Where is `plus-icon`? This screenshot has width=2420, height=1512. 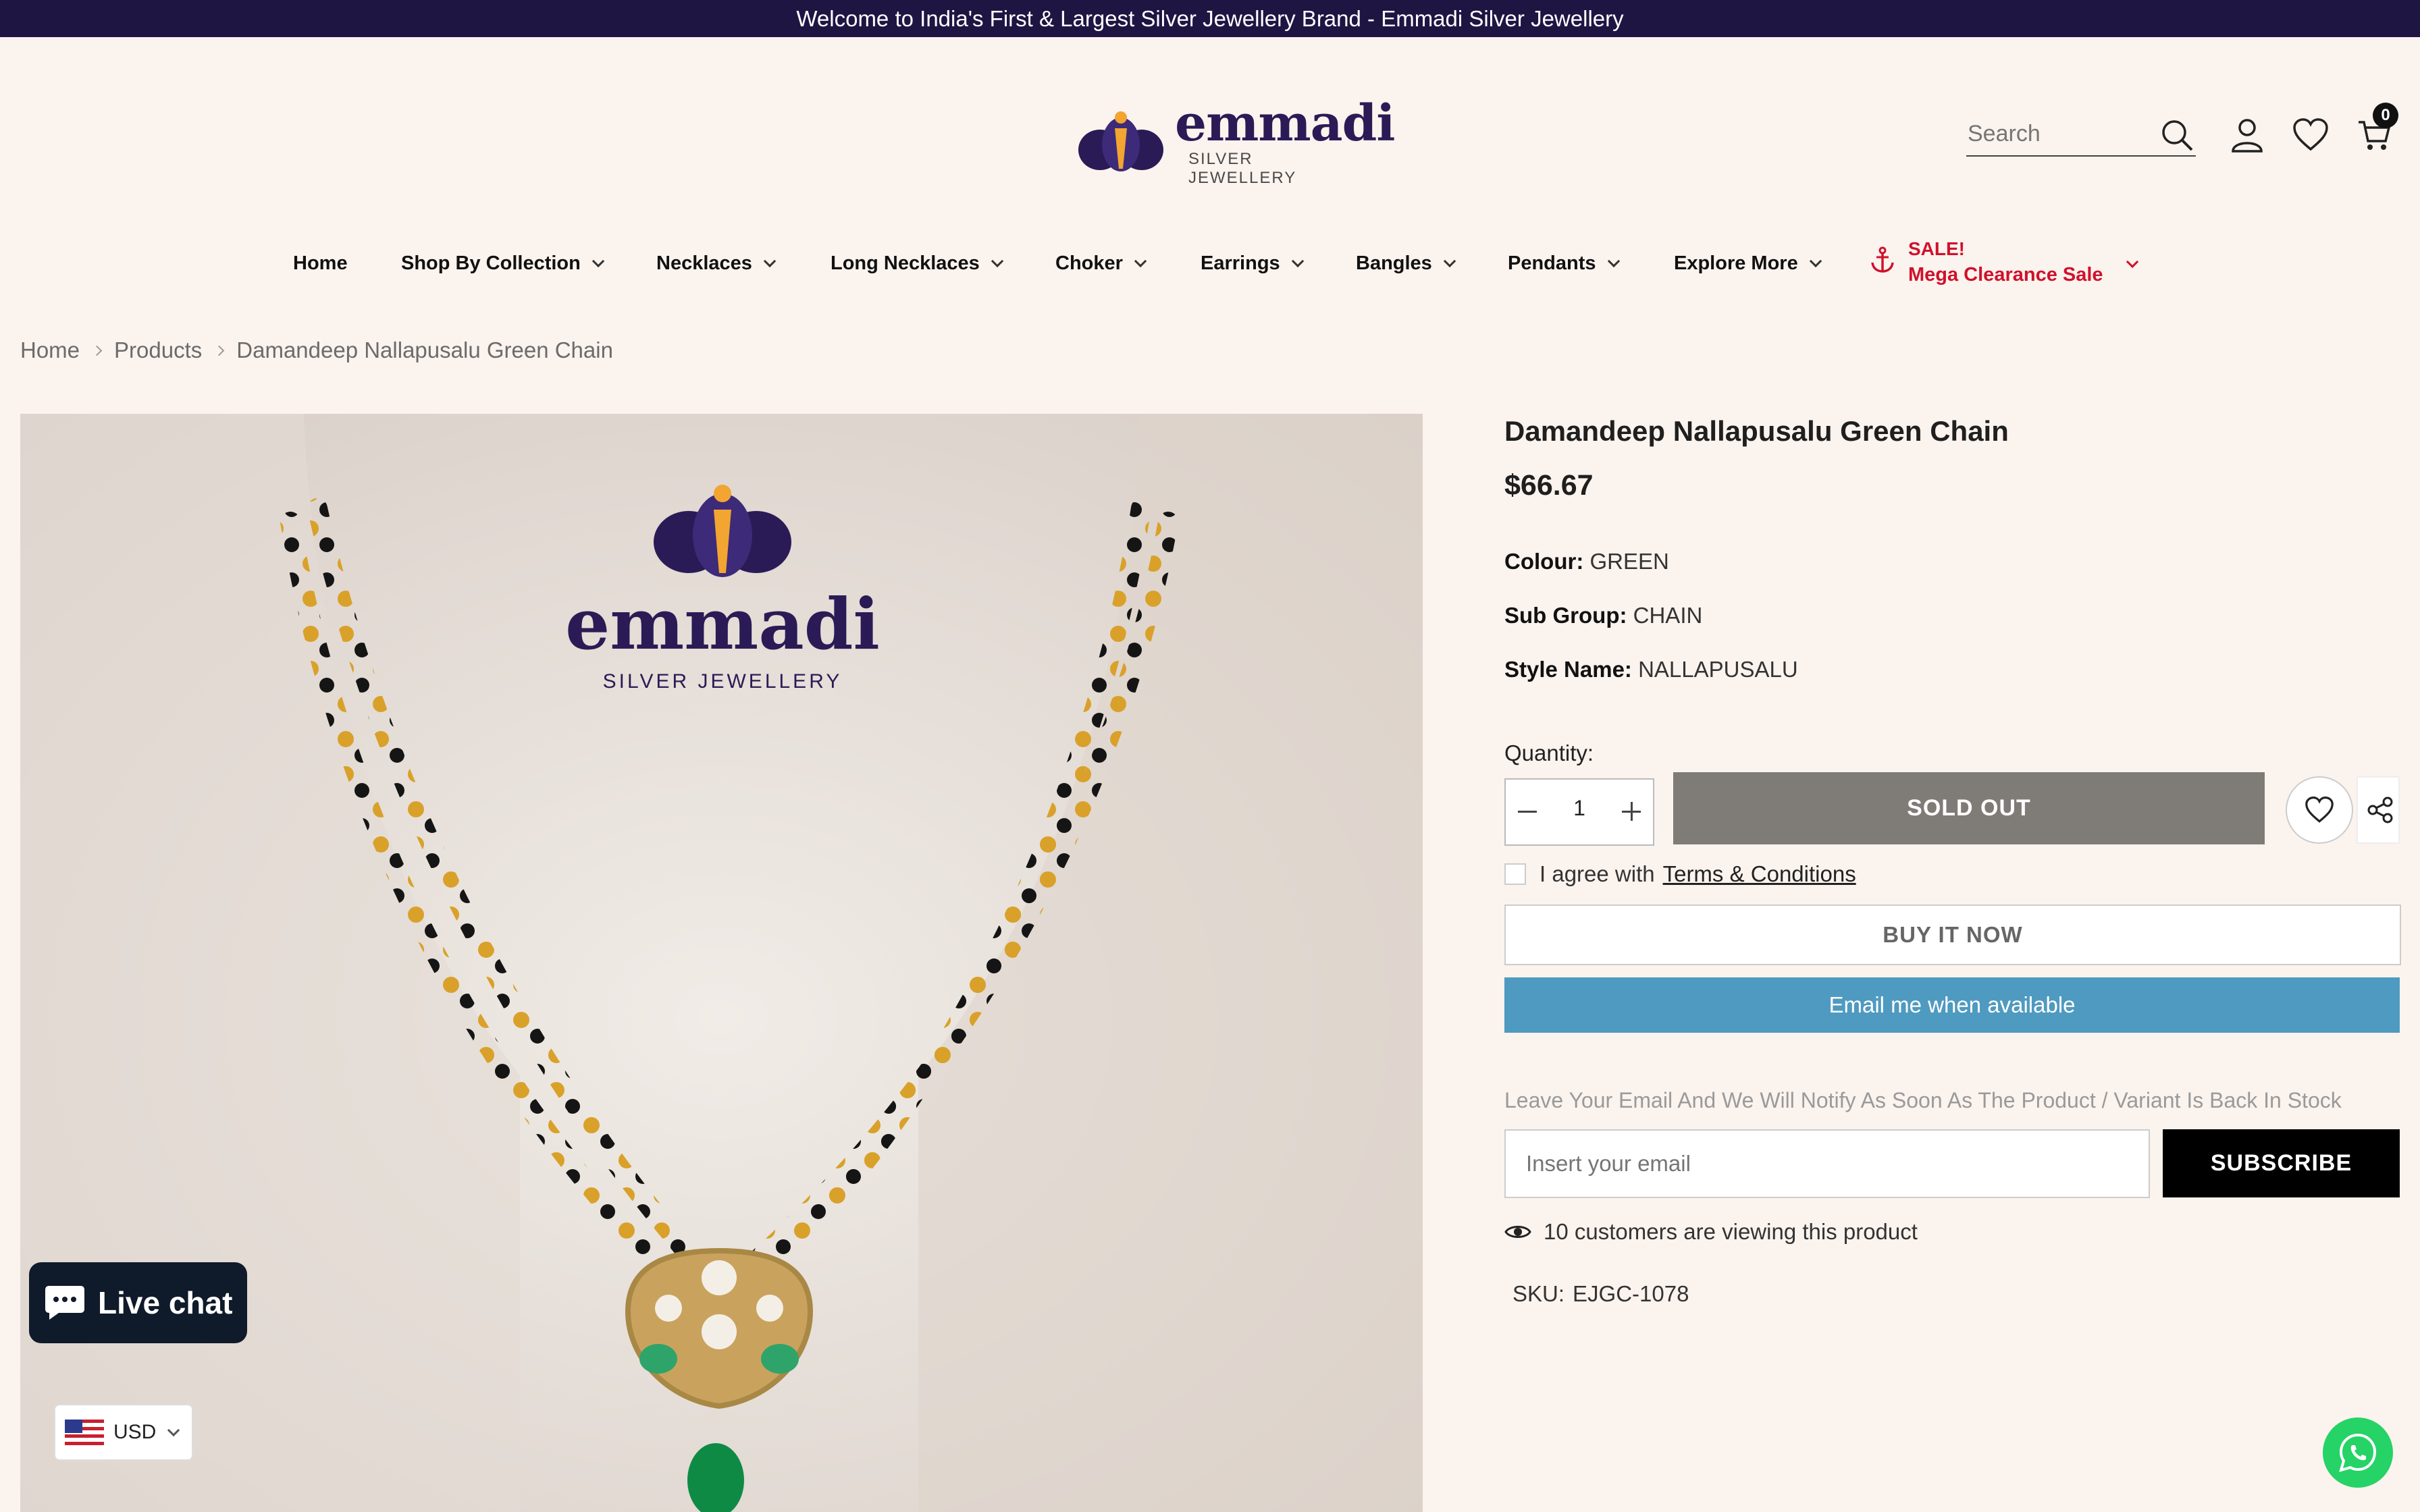 plus-icon is located at coordinates (1632, 811).